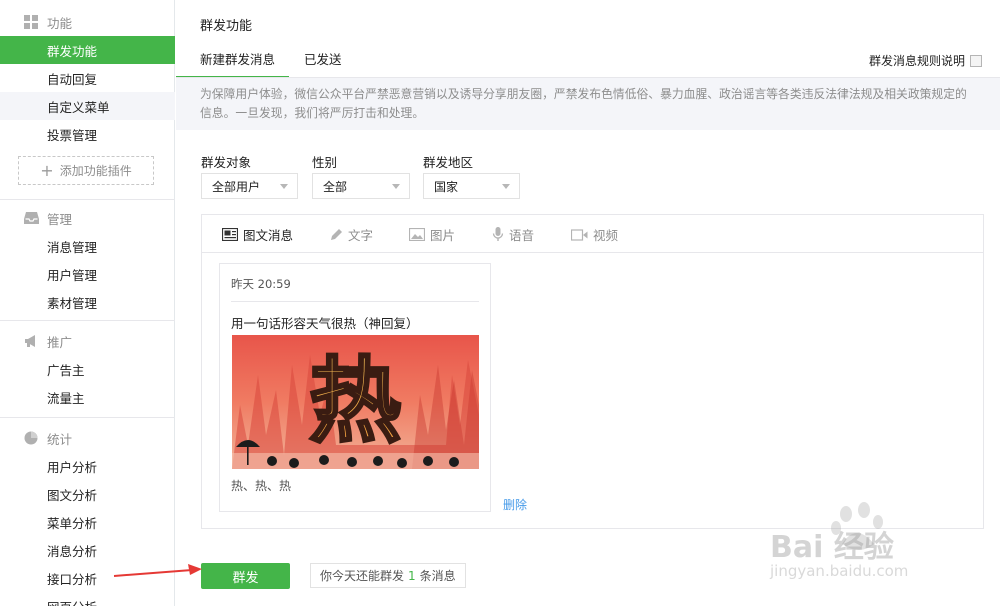 The height and width of the screenshot is (606, 1000). Describe the element at coordinates (498, 234) in the screenshot. I see `microphone-icon` at that location.